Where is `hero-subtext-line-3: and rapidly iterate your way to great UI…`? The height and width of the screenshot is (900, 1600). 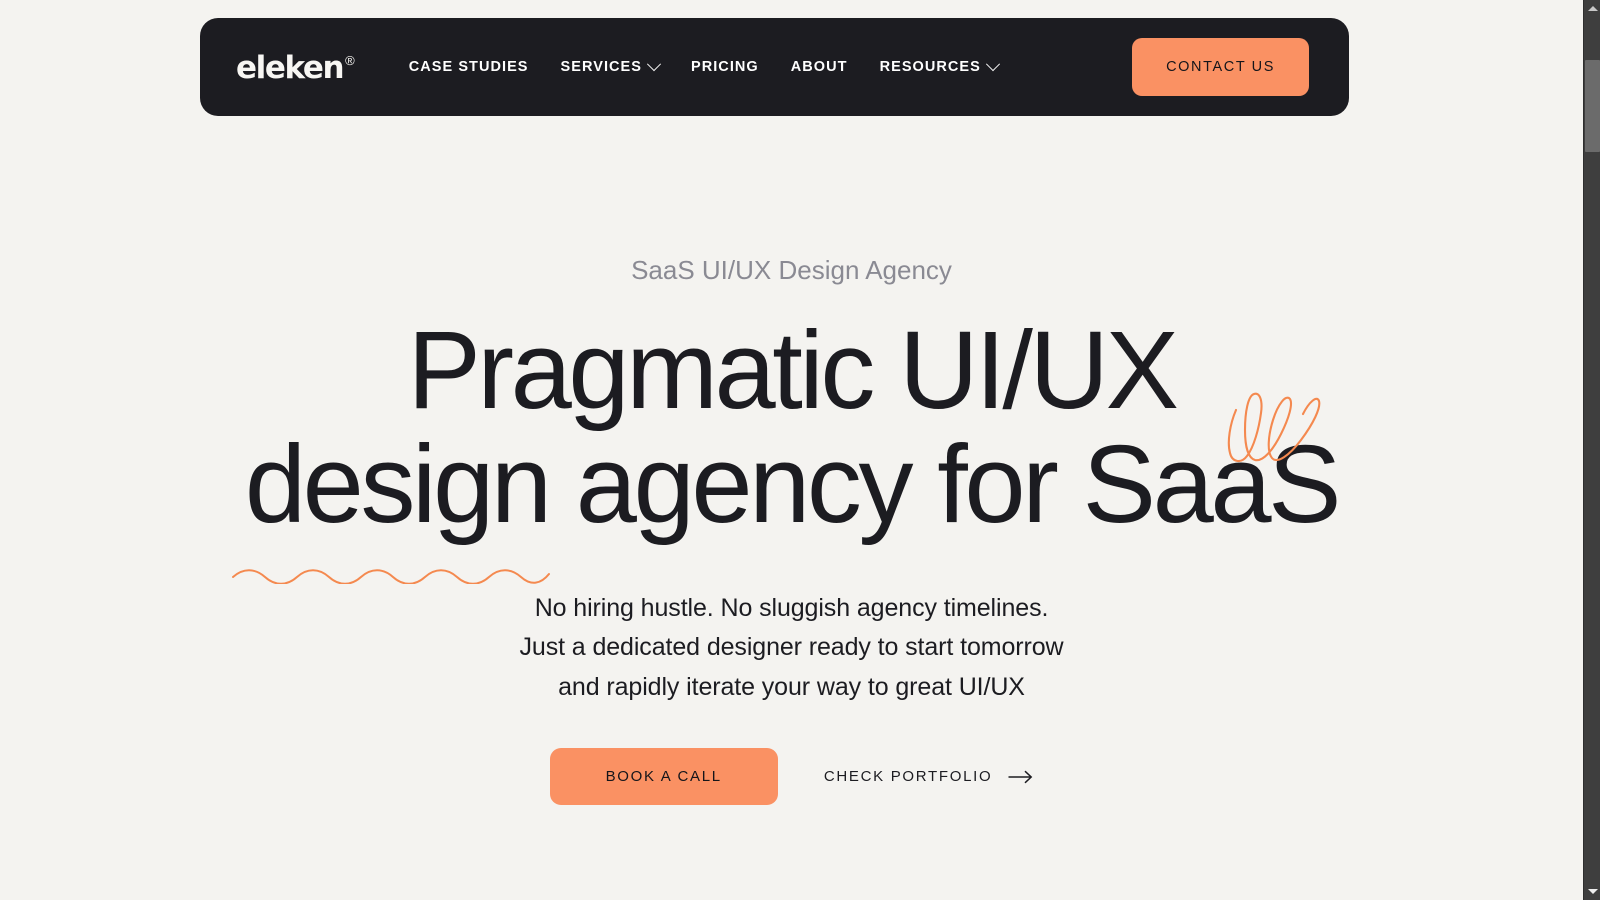
hero-subtext-line-3: and rapidly iterate your way to great UI… is located at coordinates (791, 686).